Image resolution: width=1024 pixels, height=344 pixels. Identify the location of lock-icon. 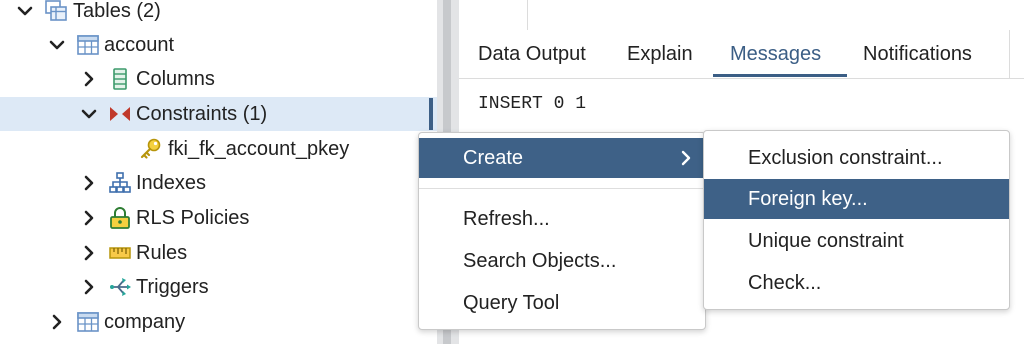
(120, 218).